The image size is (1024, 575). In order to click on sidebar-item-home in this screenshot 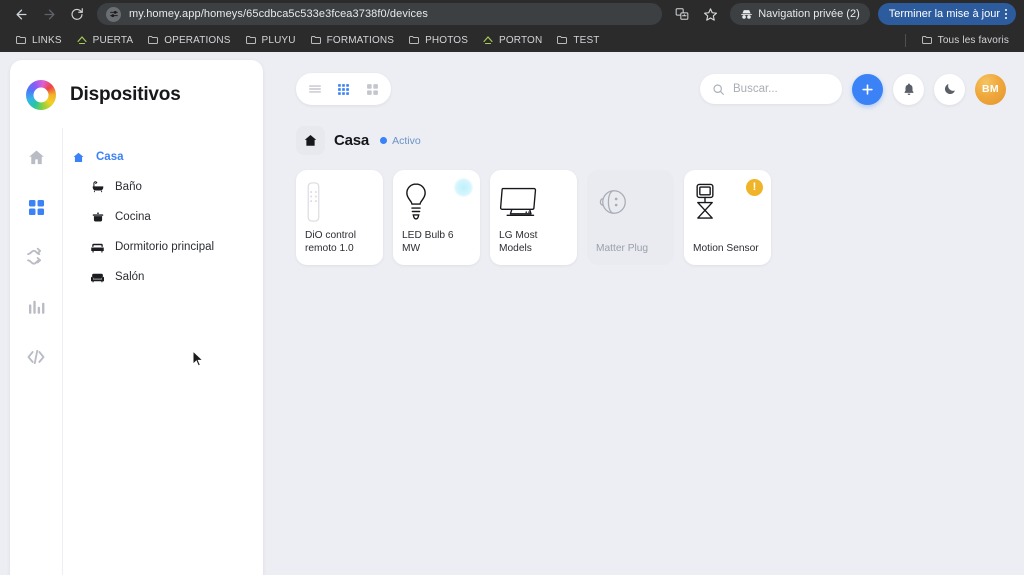, I will do `click(36, 157)`.